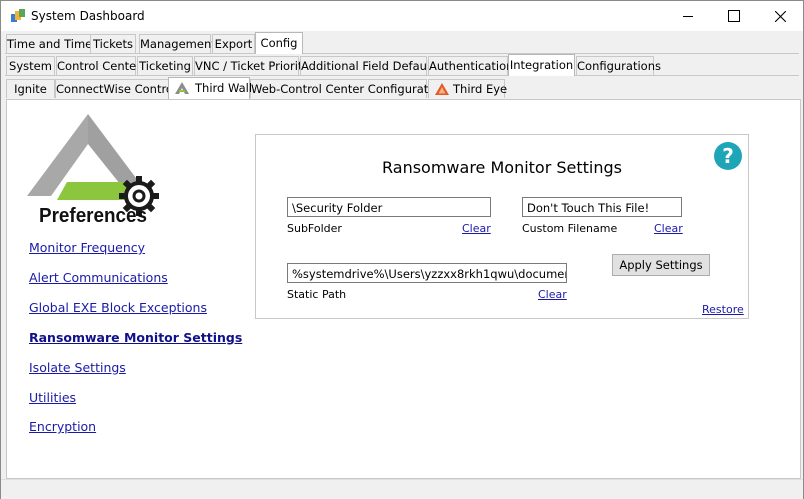  I want to click on nav-ransomware-monitor-settings: Ransomware Monitor Settings, so click(135, 337).